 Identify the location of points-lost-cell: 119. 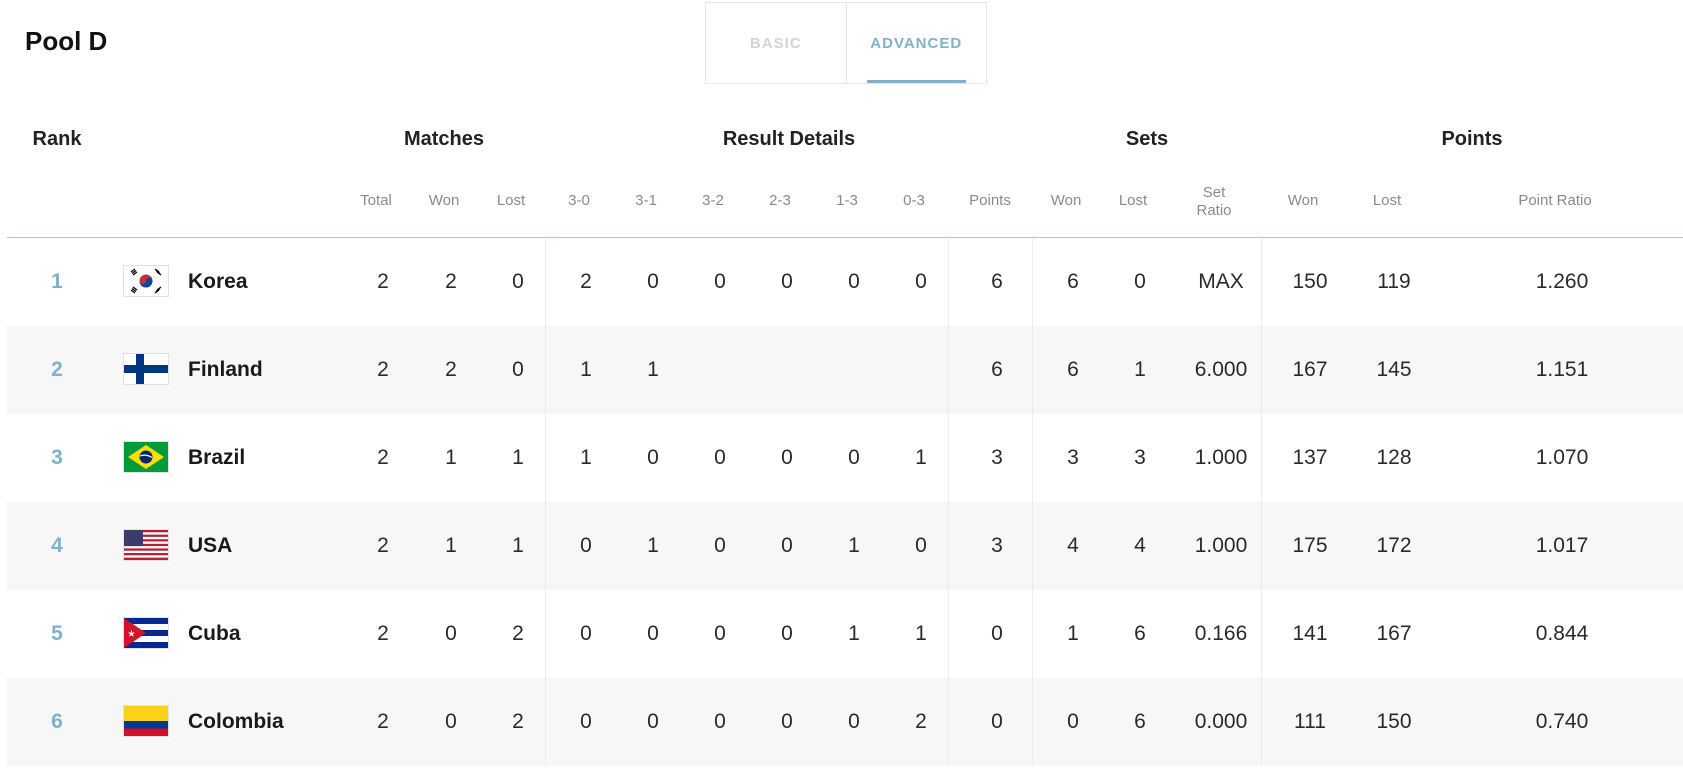
(1394, 281).